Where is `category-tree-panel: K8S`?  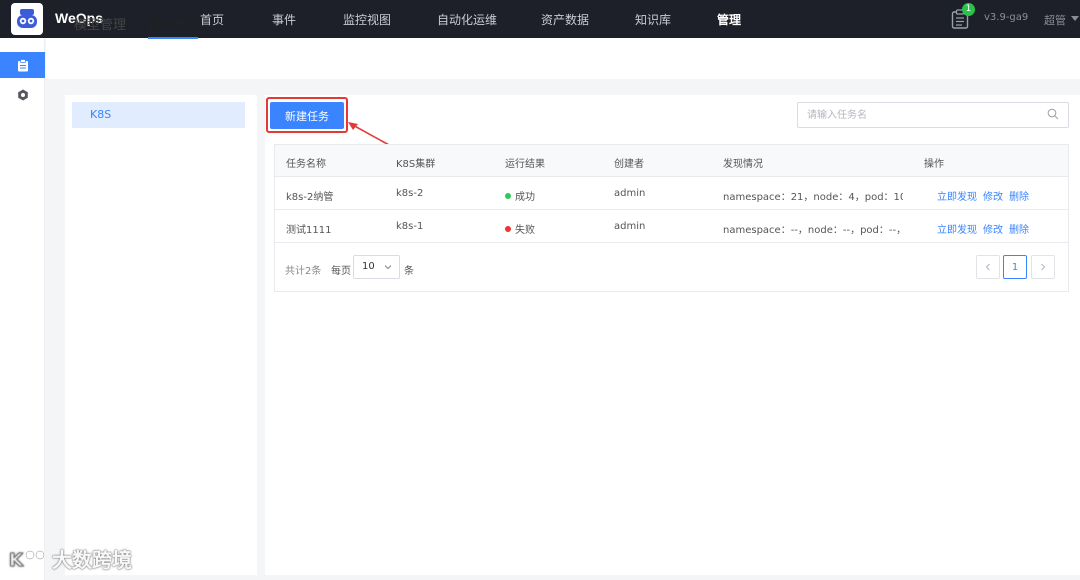 category-tree-panel: K8S is located at coordinates (161, 335).